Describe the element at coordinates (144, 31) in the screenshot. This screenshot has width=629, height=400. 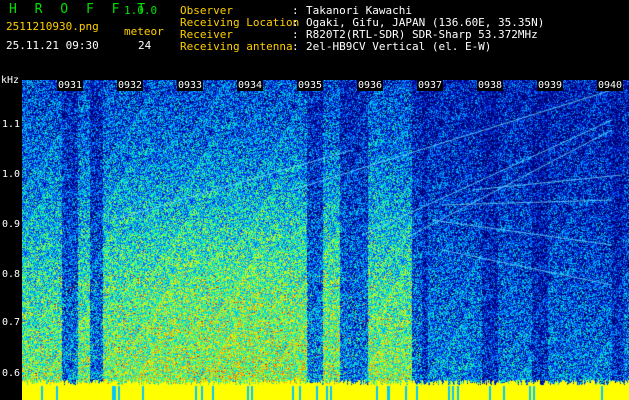
I see `meteor-label: meteor` at that location.